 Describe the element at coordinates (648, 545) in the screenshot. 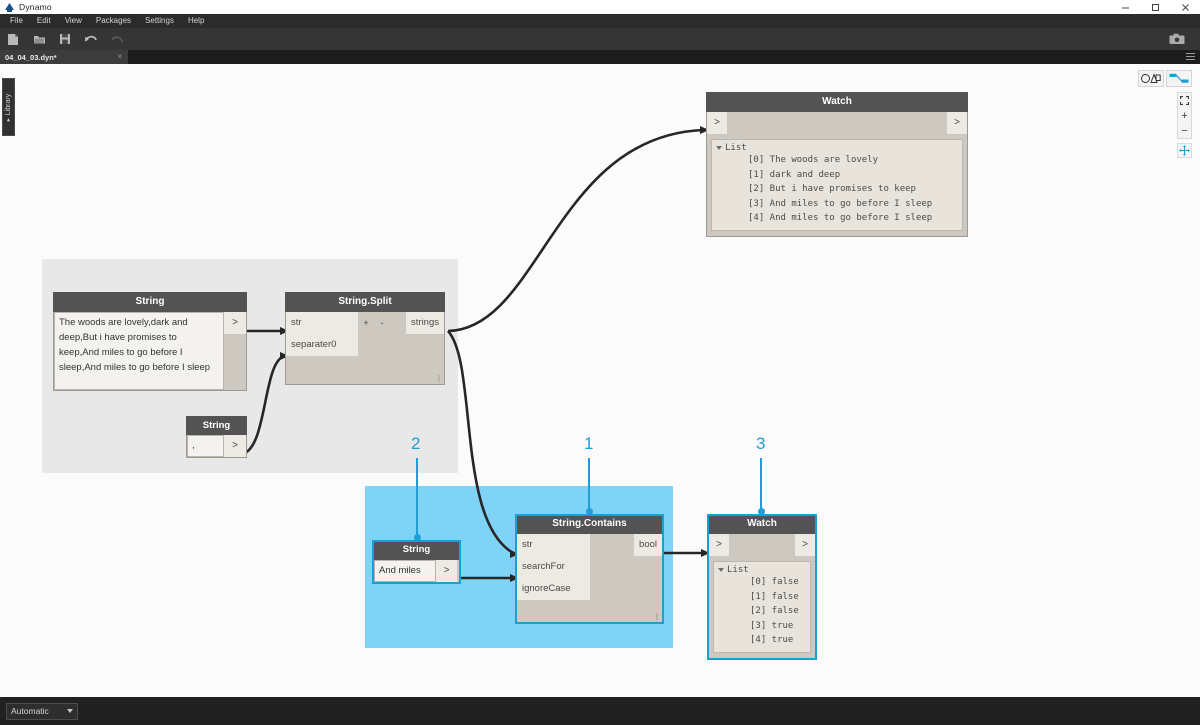

I see `output-port-bool: bool` at that location.